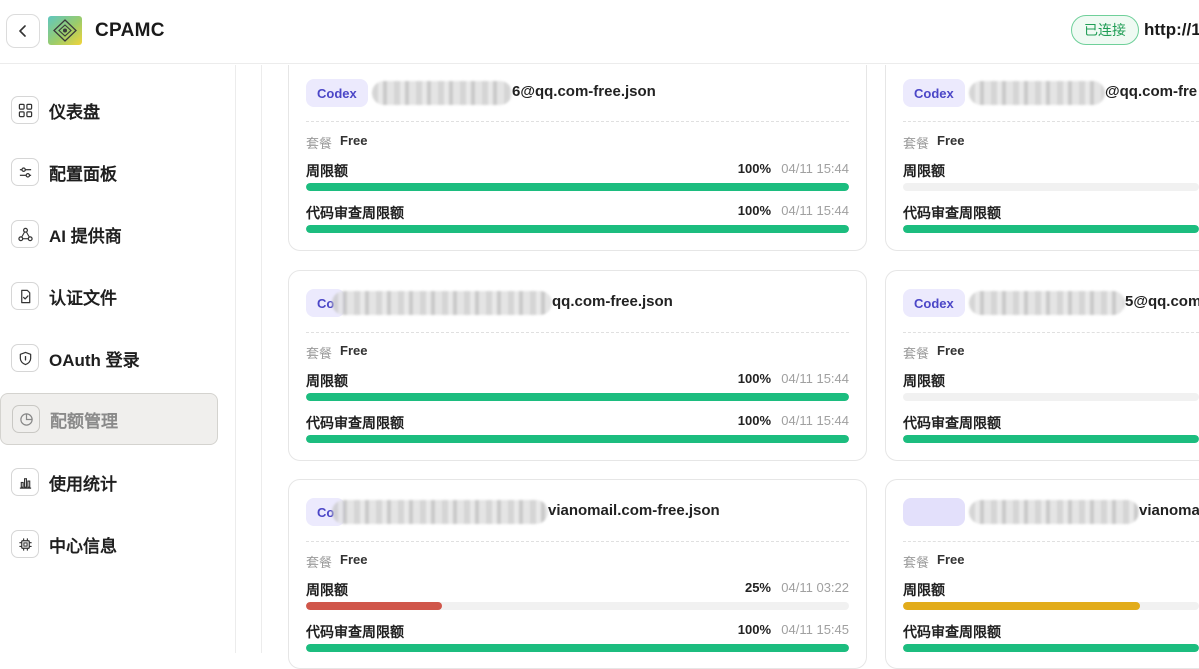 The image size is (1199, 669). Describe the element at coordinates (934, 512) in the screenshot. I see `provider-tag` at that location.